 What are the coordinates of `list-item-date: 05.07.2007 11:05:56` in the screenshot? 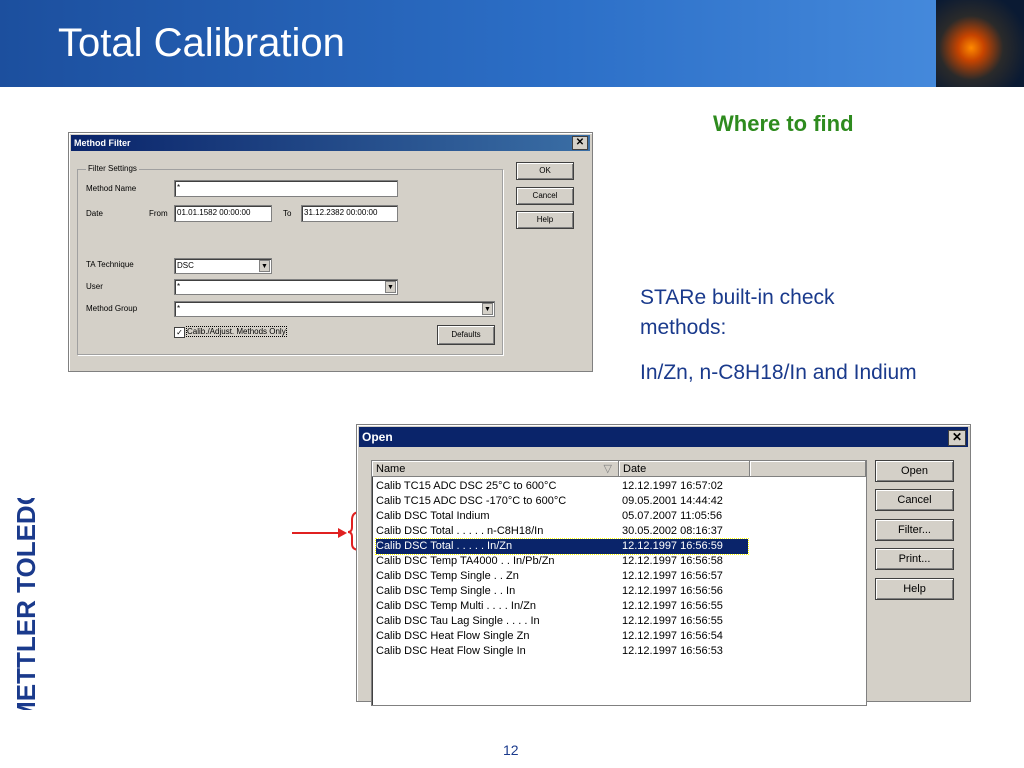 It's located at (672, 516).